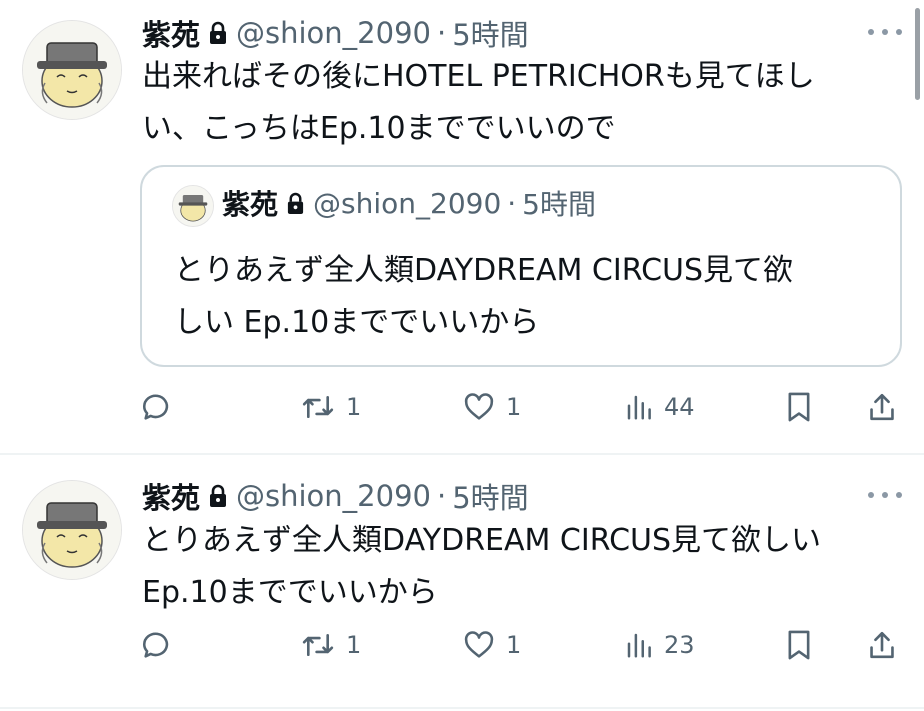 This screenshot has width=924, height=711. What do you see at coordinates (679, 645) in the screenshot?
I see `views-count: 23` at bounding box center [679, 645].